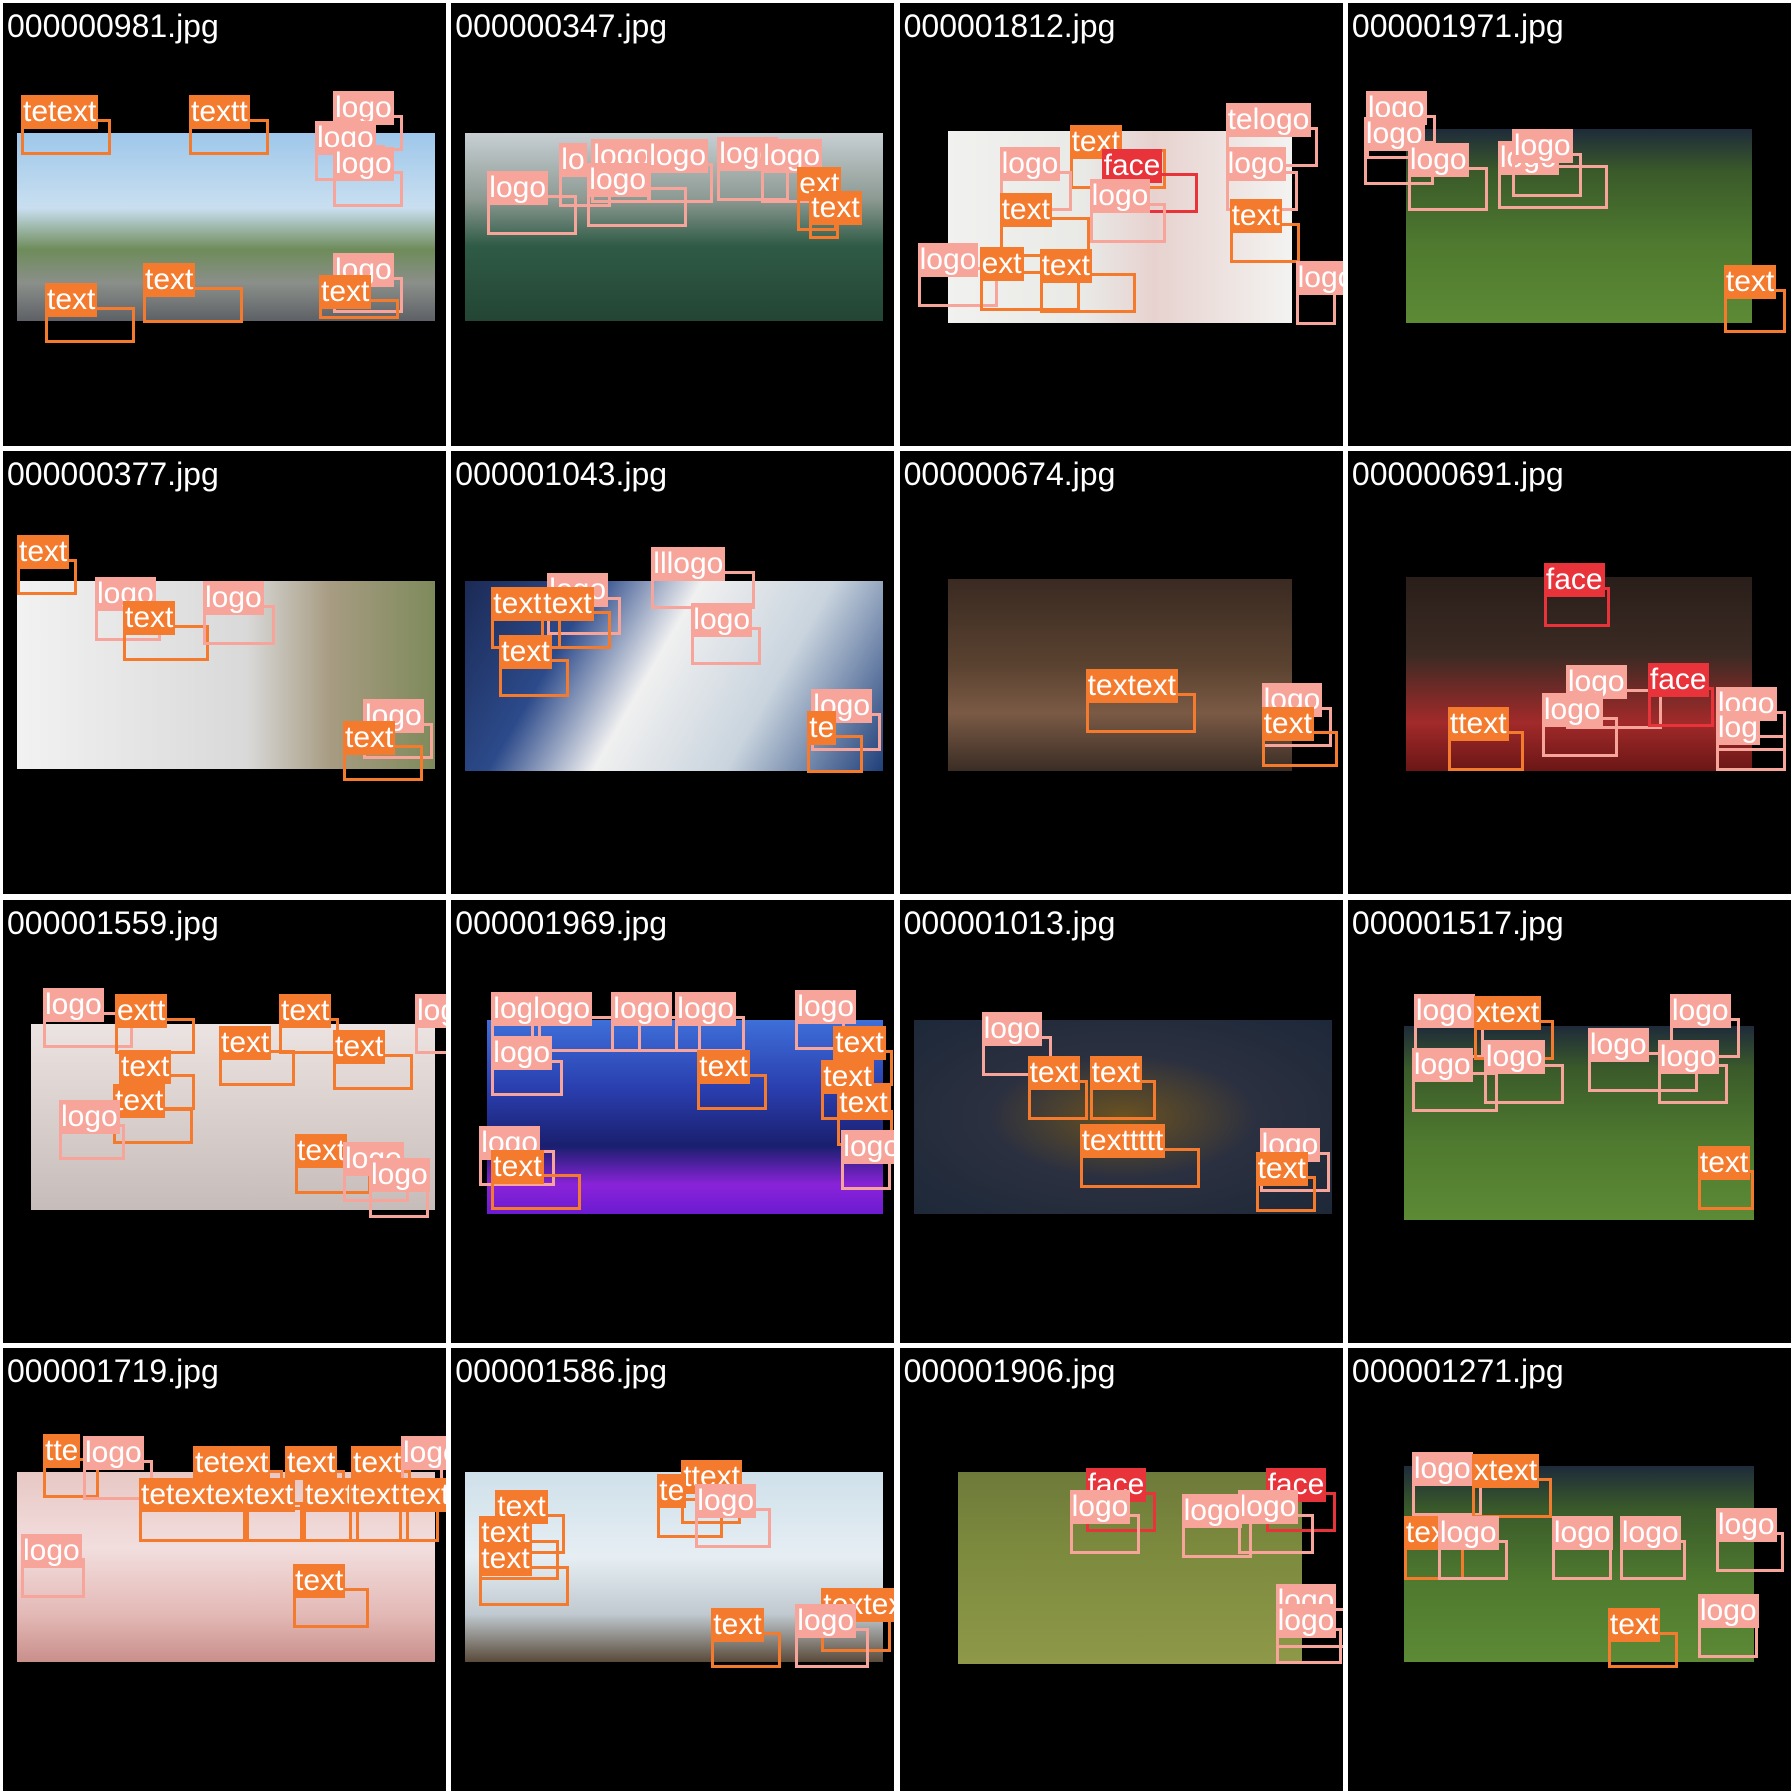 Image resolution: width=1792 pixels, height=1792 pixels. What do you see at coordinates (1478, 724) in the screenshot?
I see `text-detection-label: ttext` at bounding box center [1478, 724].